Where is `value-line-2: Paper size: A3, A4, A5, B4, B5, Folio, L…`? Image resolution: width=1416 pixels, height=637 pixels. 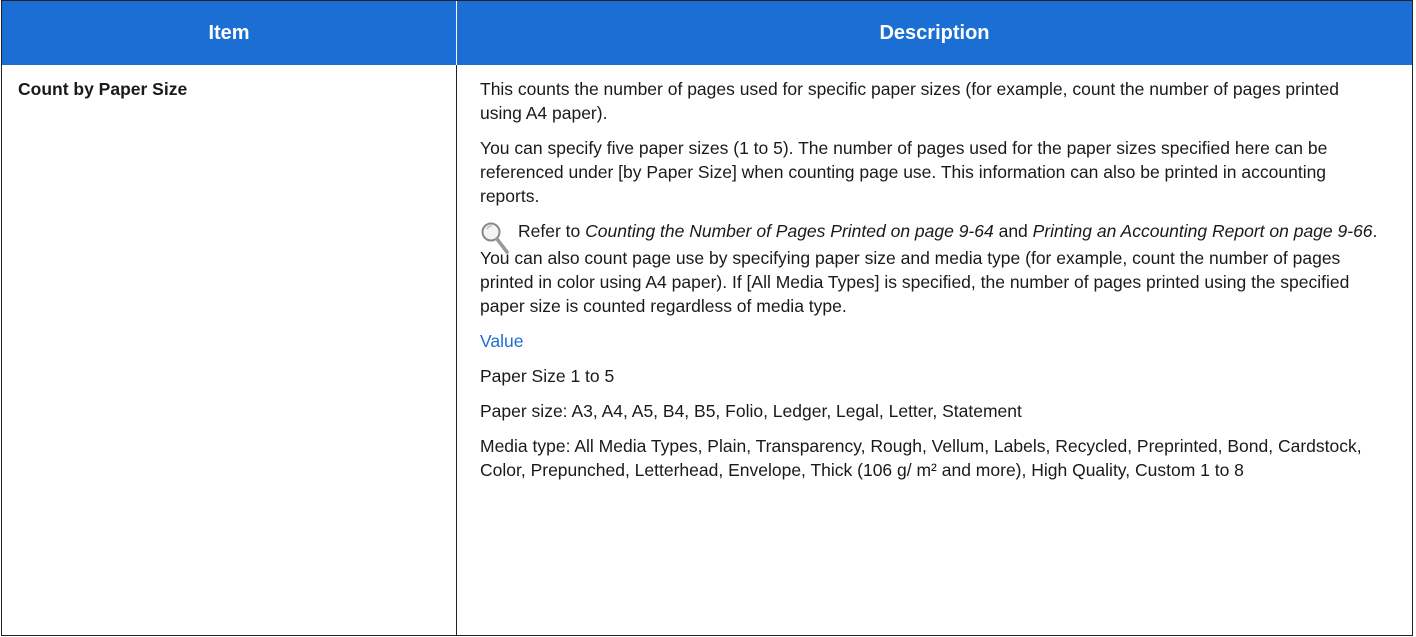
value-line-2: Paper size: A3, A4, A5, B4, B5, Folio, L… is located at coordinates (751, 411).